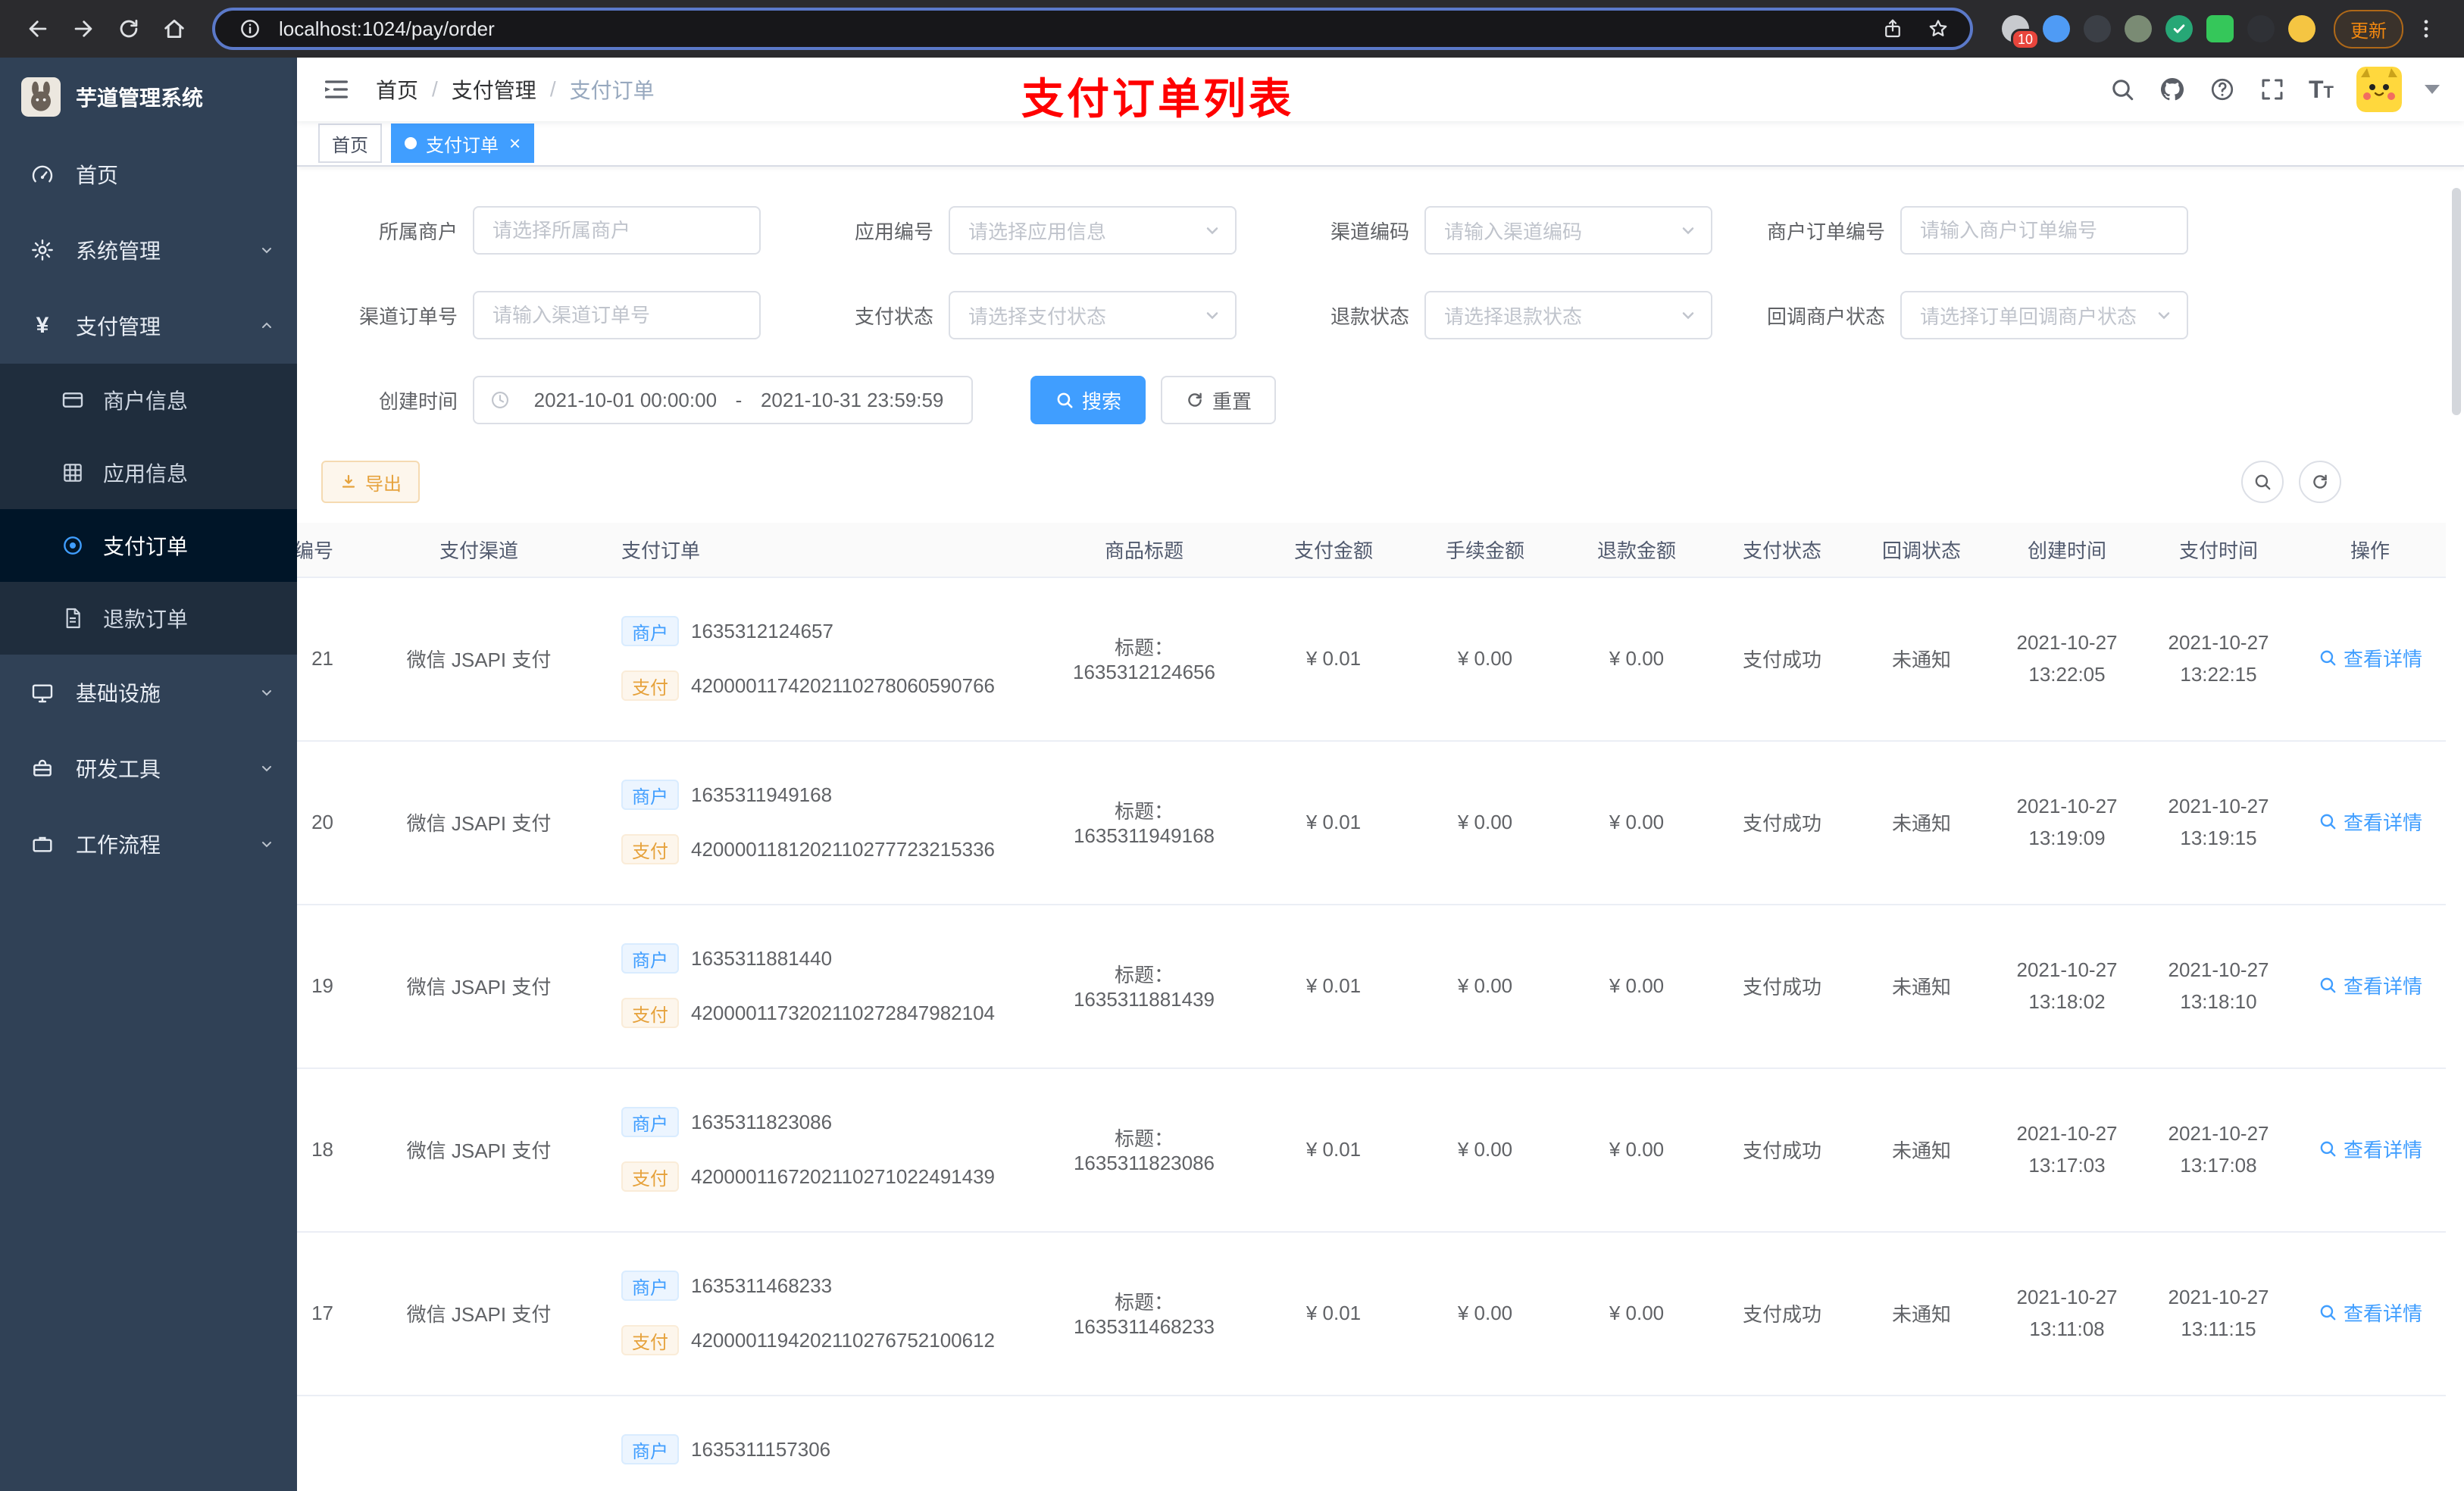 The image size is (2464, 1491). Describe the element at coordinates (2321, 90) in the screenshot. I see `font-size-icon: TT` at that location.